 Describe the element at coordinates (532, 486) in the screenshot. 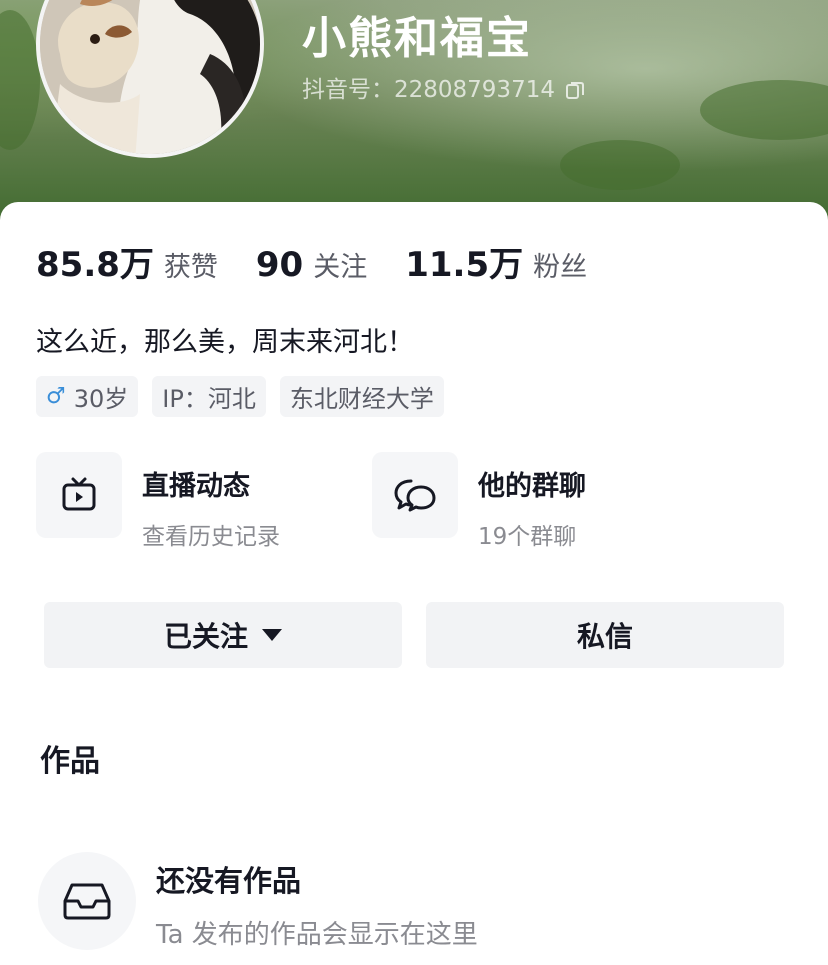

I see `group-chats-title: 他的群聊` at that location.